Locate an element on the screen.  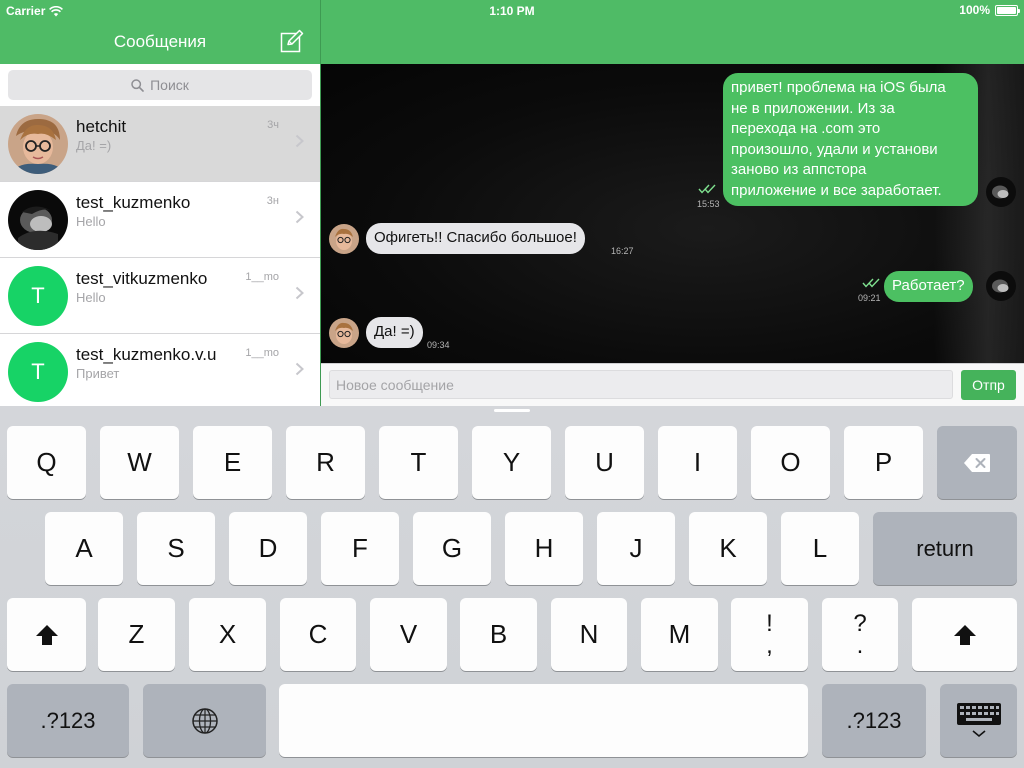
key-t: T is located at coordinates (418, 462).